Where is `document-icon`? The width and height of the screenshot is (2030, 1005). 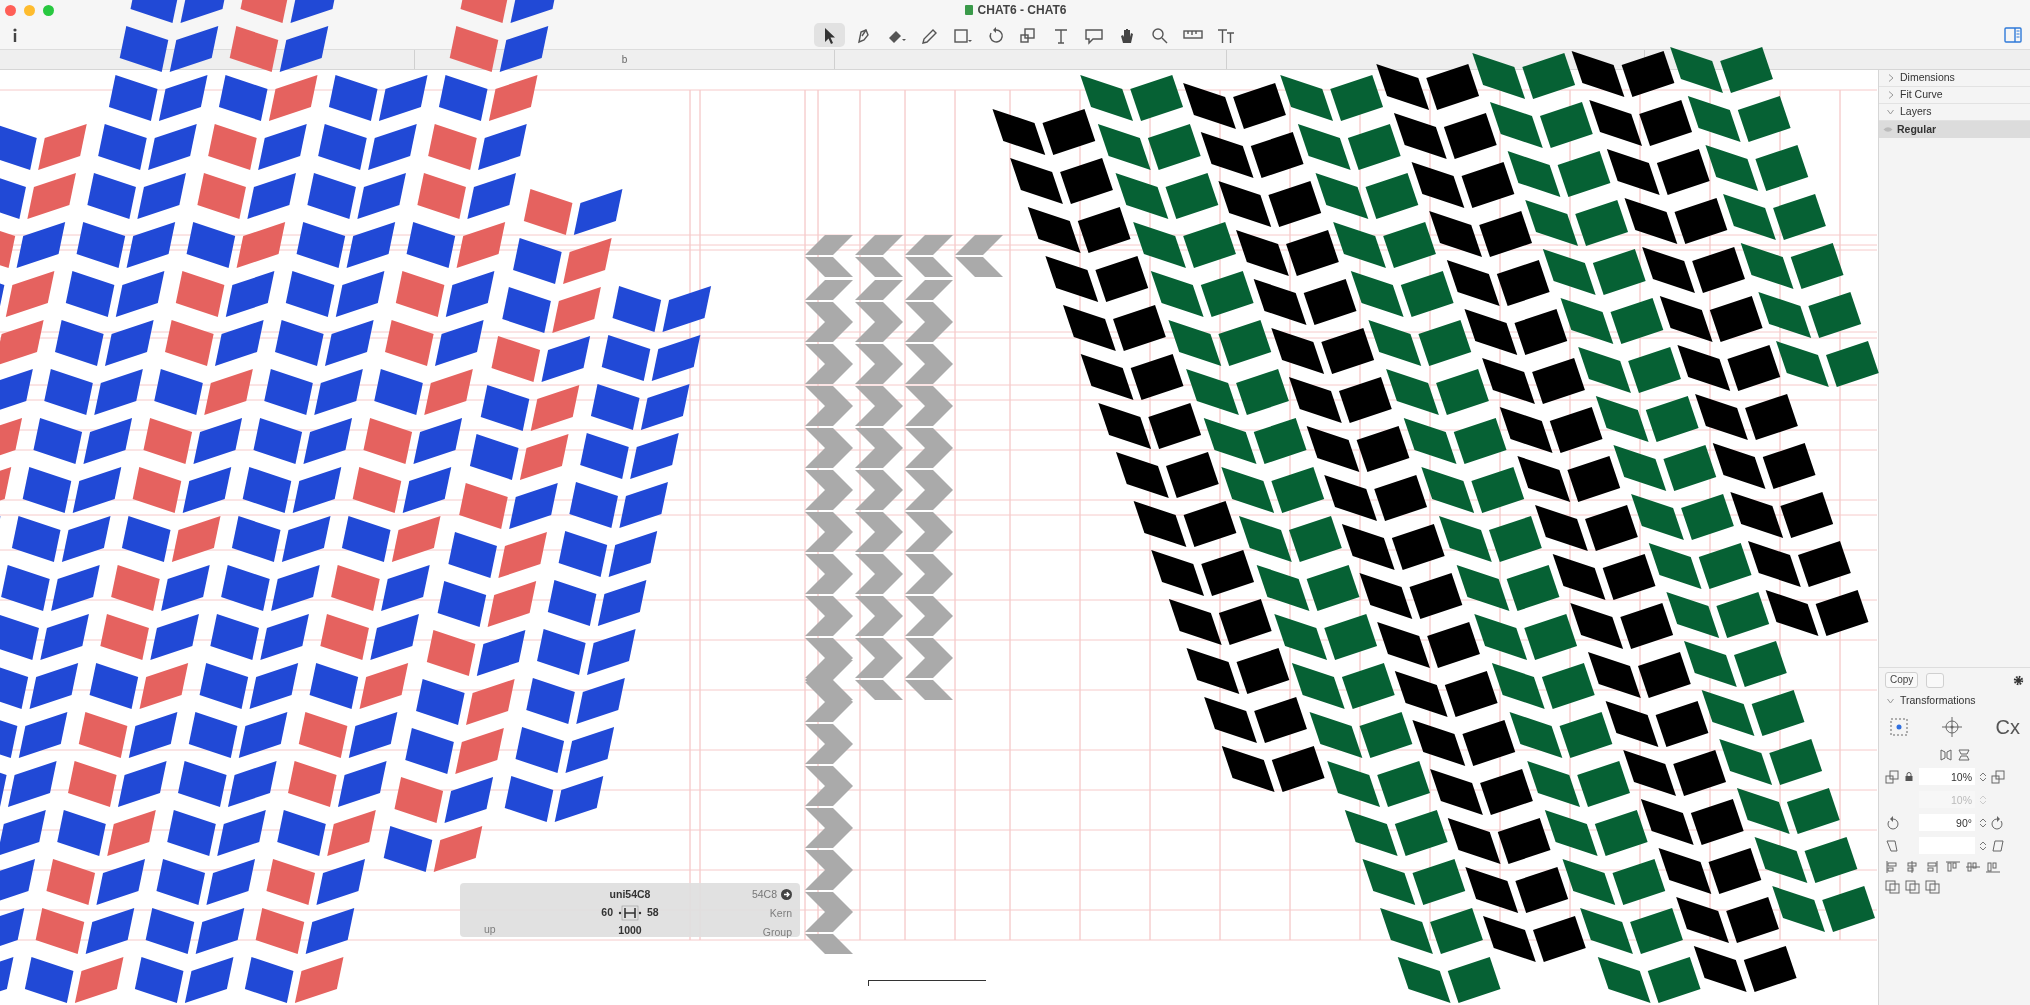 document-icon is located at coordinates (968, 10).